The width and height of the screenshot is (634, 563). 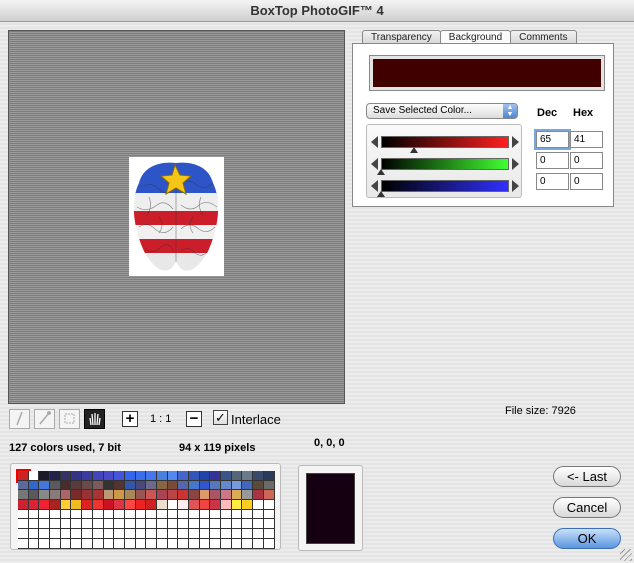 I want to click on palette-grid, so click(x=145, y=509).